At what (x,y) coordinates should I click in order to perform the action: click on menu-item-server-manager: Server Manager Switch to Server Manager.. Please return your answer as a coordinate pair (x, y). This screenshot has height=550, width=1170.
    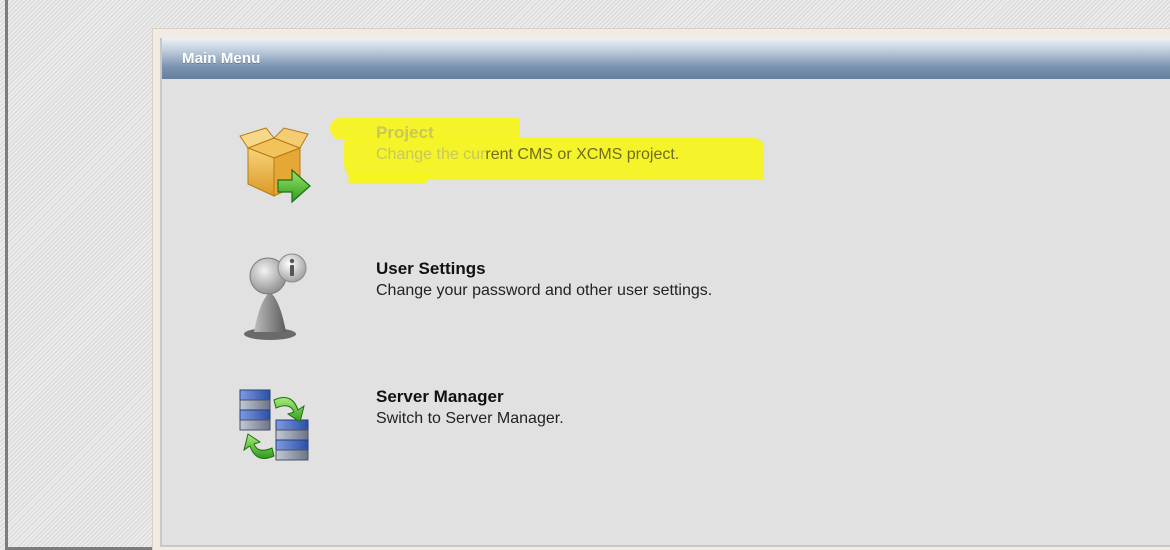
    Looking at the image, I should click on (584, 427).